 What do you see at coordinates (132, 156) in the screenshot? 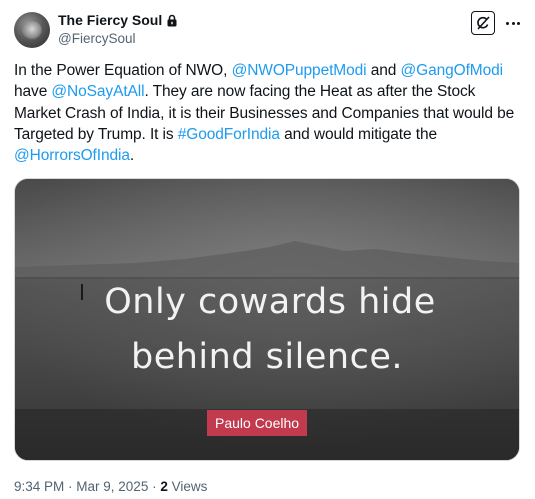
I see `tweet-text-segment: .` at bounding box center [132, 156].